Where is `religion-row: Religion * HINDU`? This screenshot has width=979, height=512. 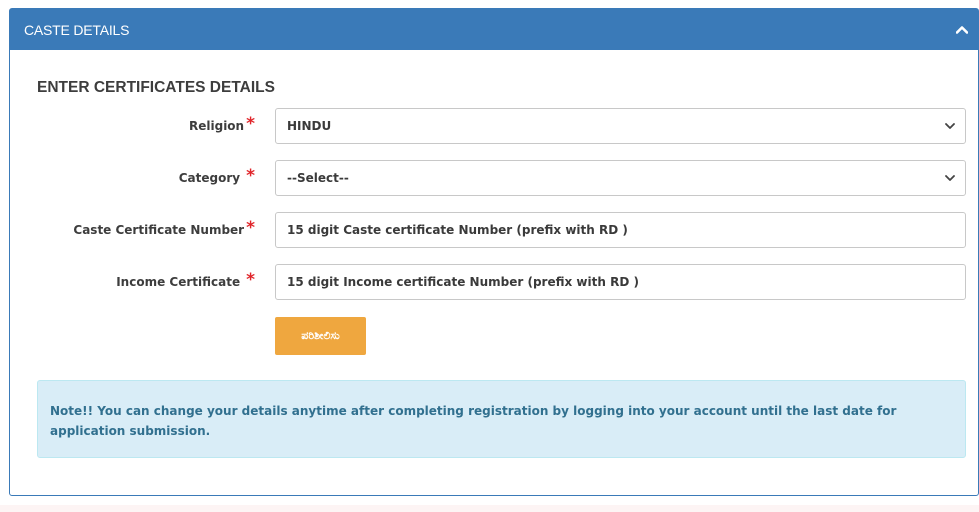
religion-row: Religion * HINDU is located at coordinates (494, 126).